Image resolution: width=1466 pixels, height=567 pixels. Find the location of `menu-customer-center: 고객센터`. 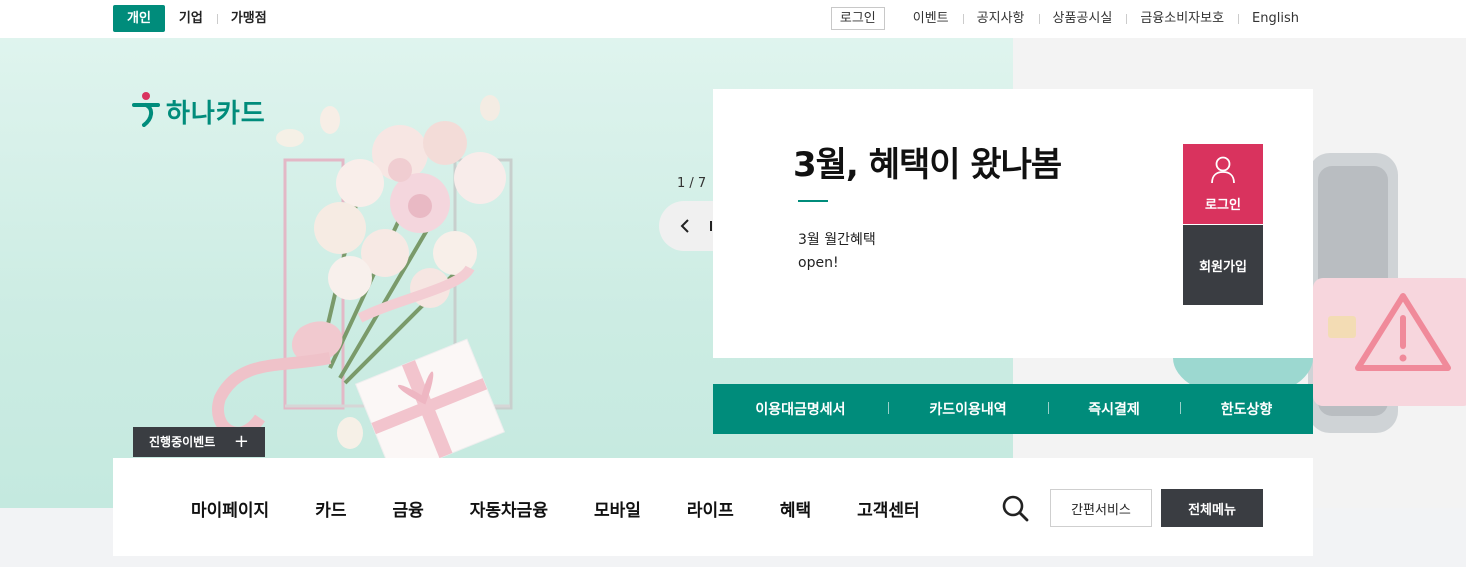

menu-customer-center: 고객센터 is located at coordinates (888, 508).